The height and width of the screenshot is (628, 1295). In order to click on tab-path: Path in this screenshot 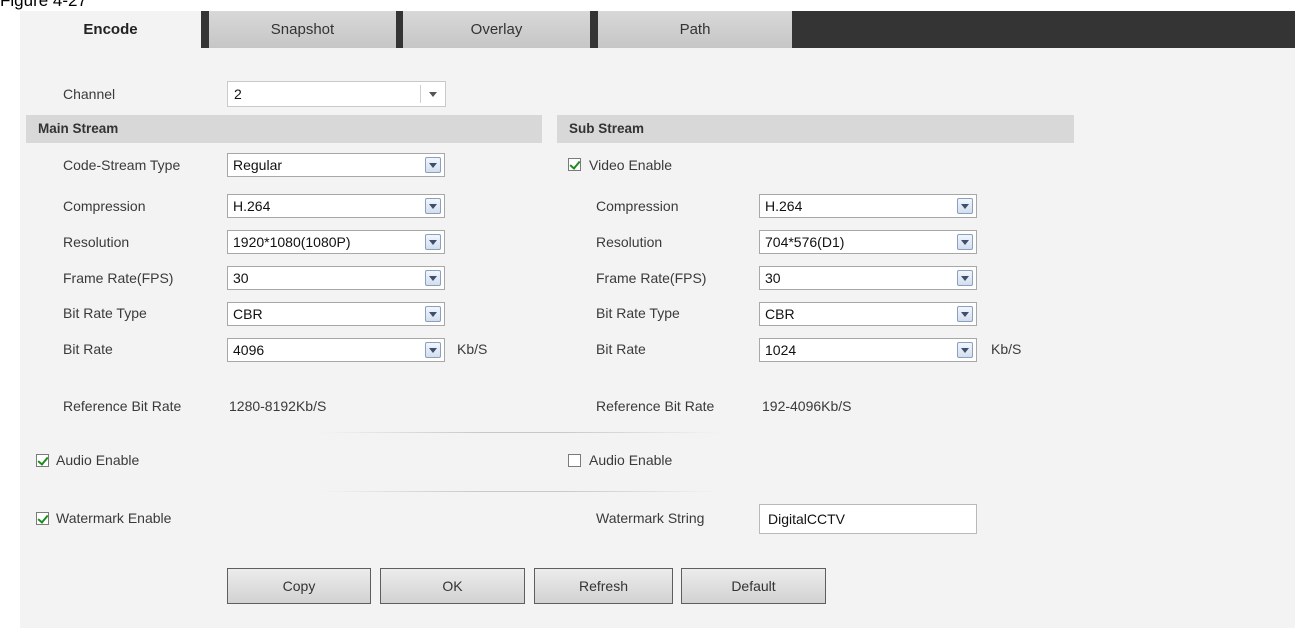, I will do `click(695, 29)`.